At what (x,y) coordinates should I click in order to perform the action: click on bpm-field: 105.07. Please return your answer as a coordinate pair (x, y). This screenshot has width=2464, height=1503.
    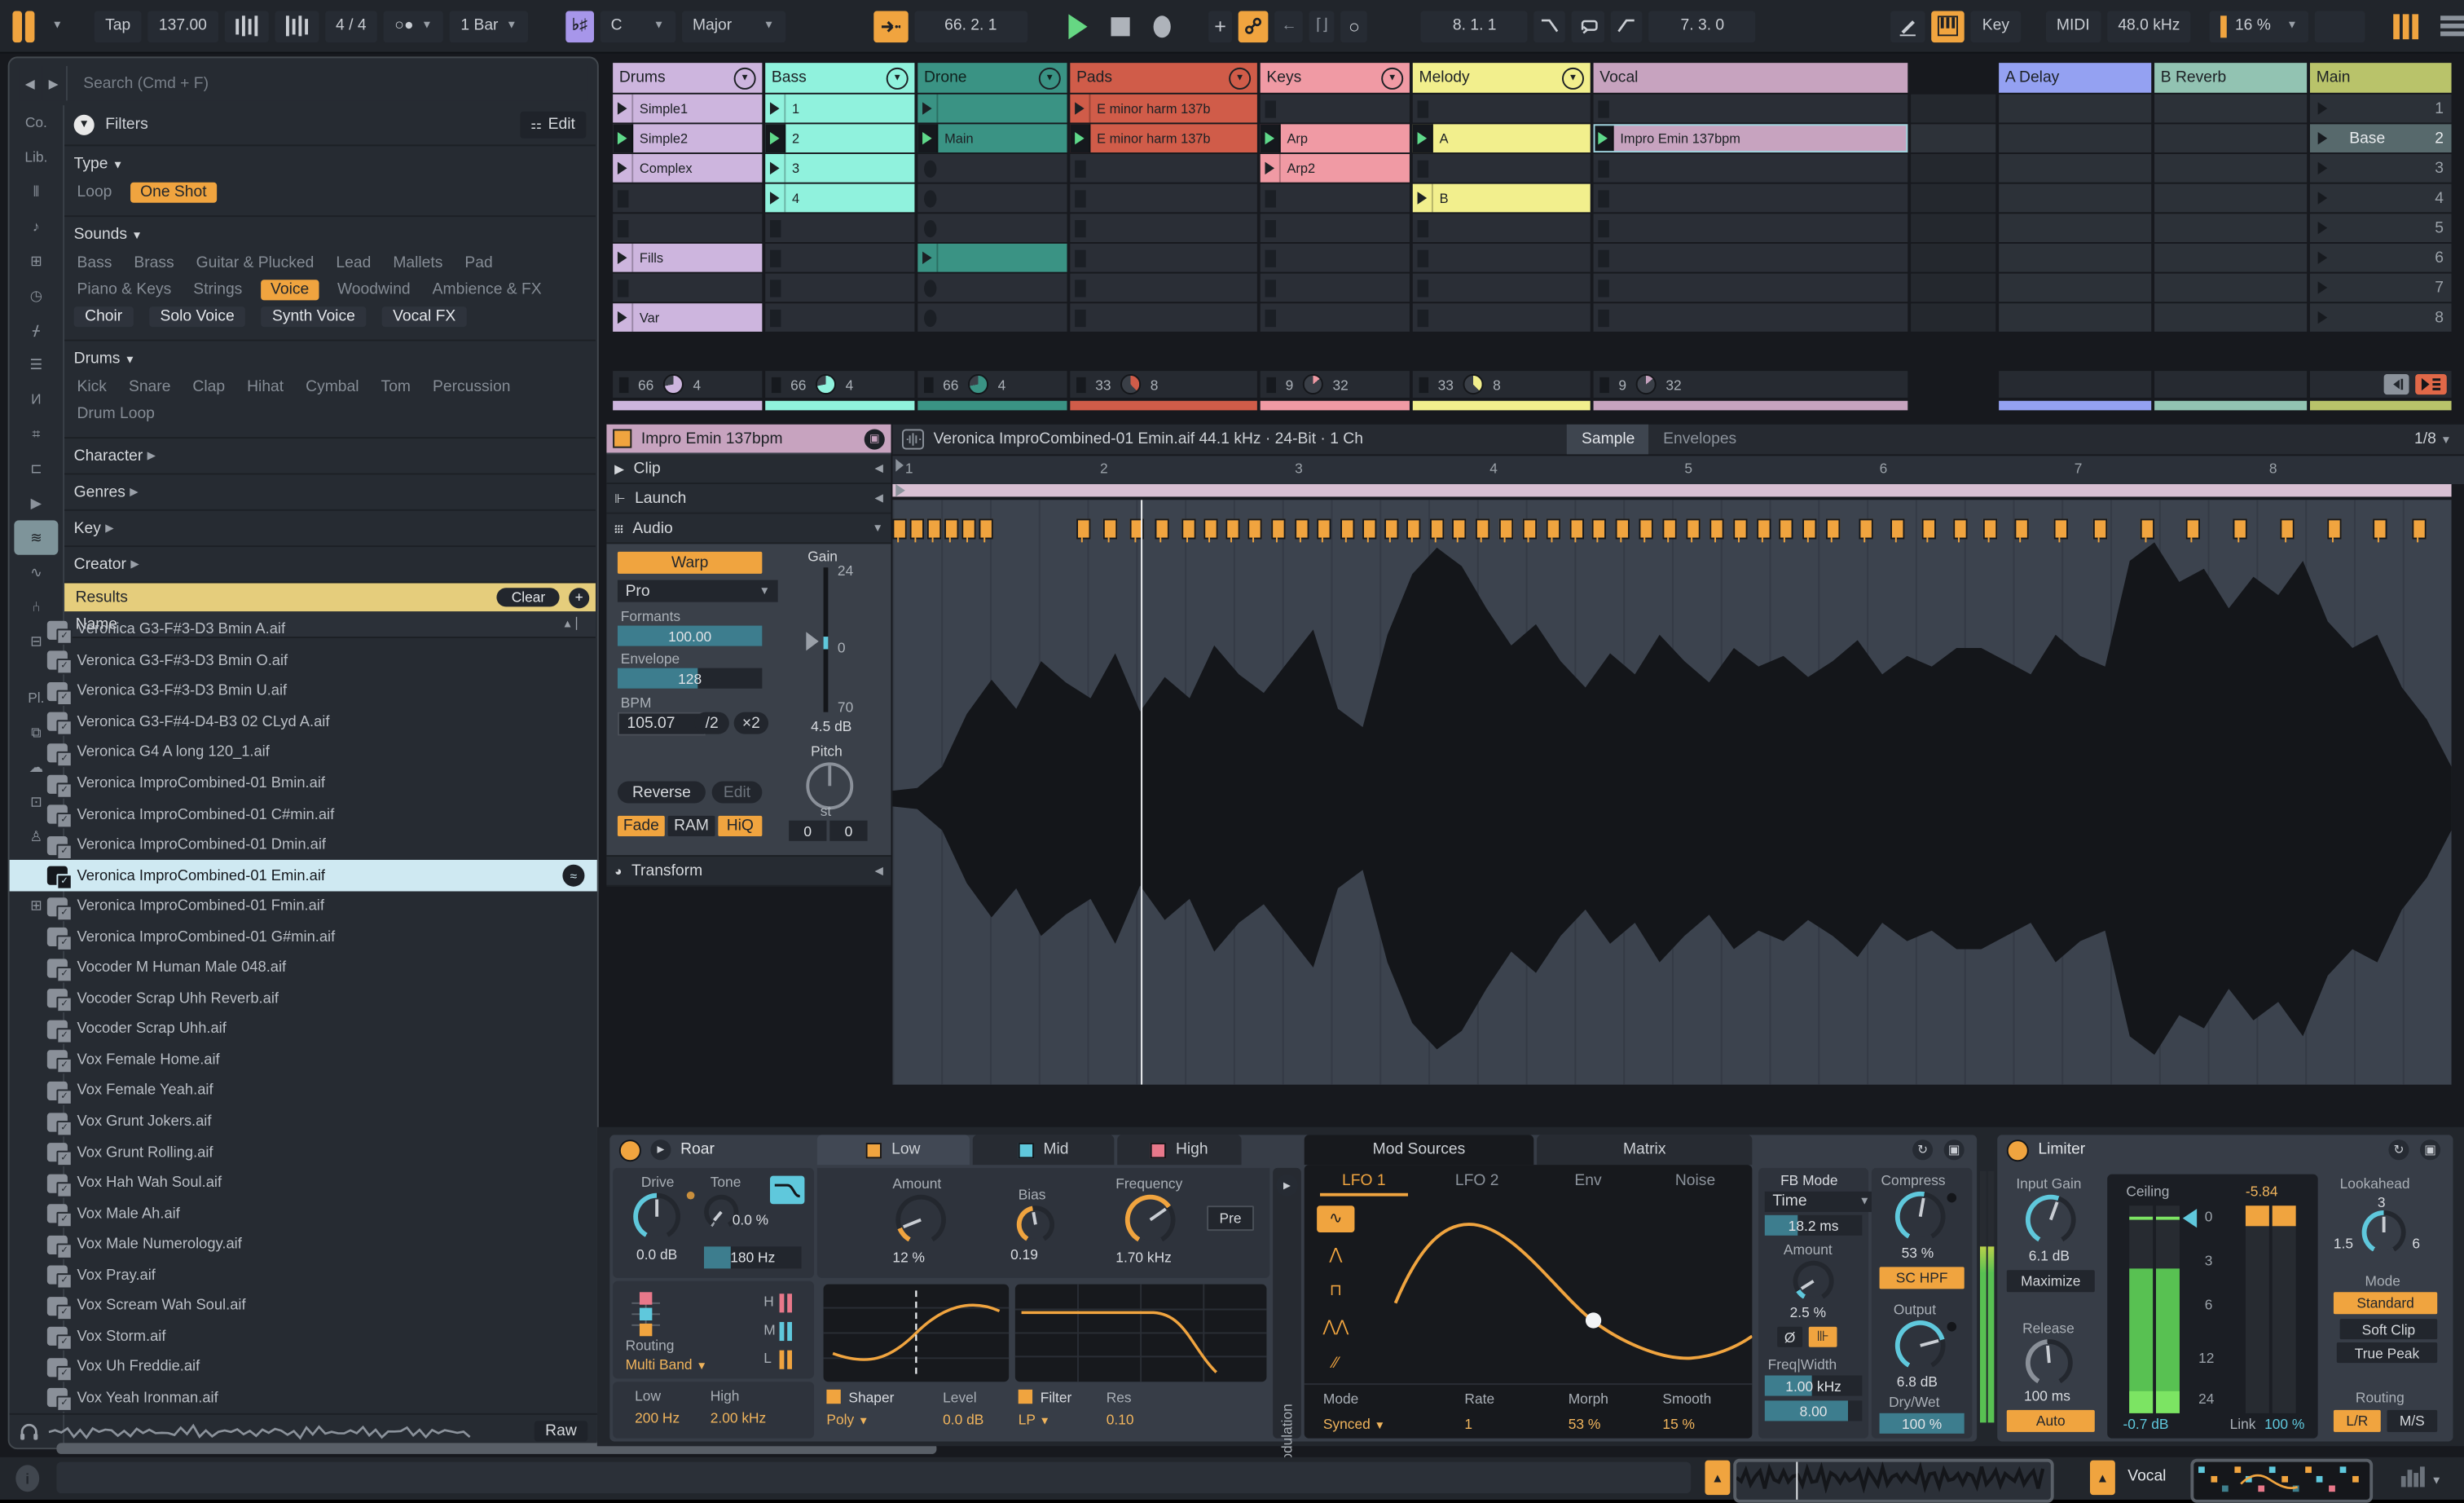
    Looking at the image, I should click on (661, 724).